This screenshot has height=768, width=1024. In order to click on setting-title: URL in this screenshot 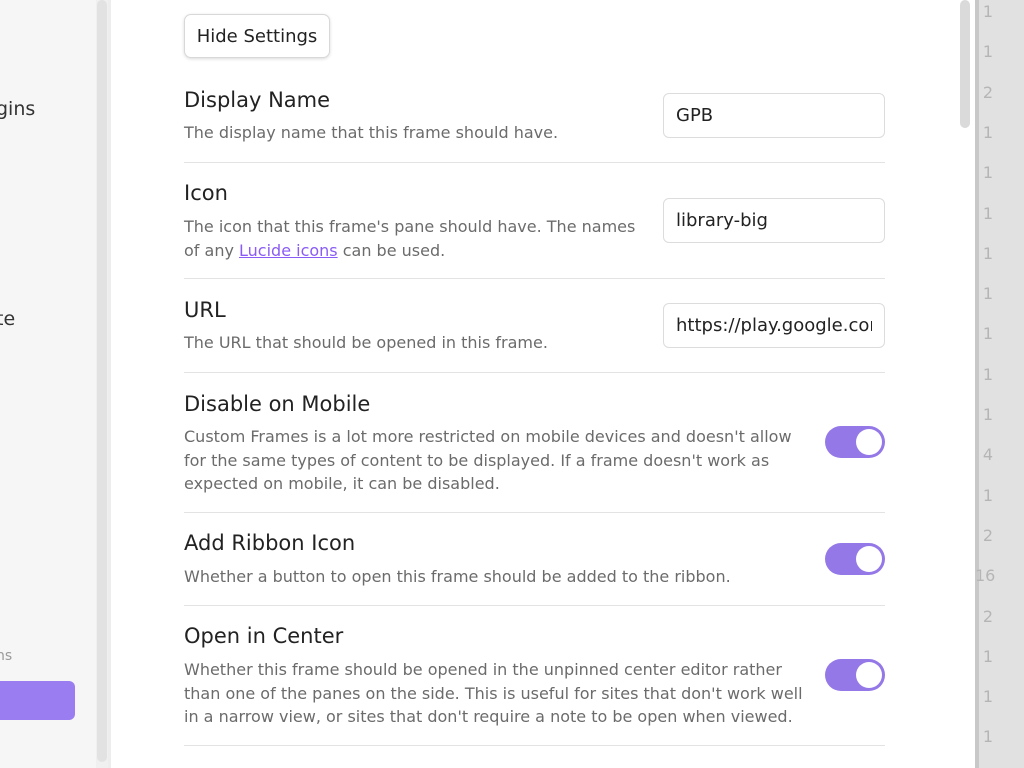, I will do `click(205, 310)`.